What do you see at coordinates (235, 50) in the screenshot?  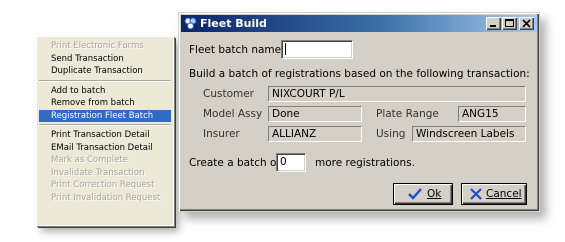 I see `fleet-batch-name-label: Fleet batch name` at bounding box center [235, 50].